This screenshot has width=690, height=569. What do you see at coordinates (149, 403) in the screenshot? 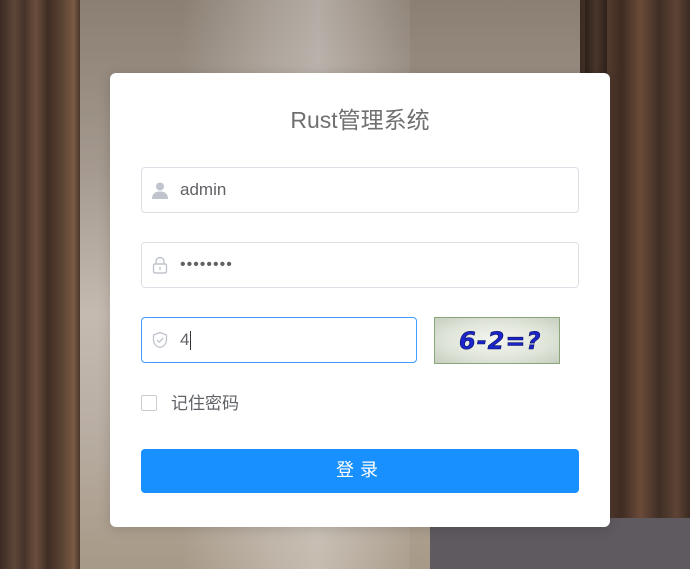
I see `remember-checkbox` at bounding box center [149, 403].